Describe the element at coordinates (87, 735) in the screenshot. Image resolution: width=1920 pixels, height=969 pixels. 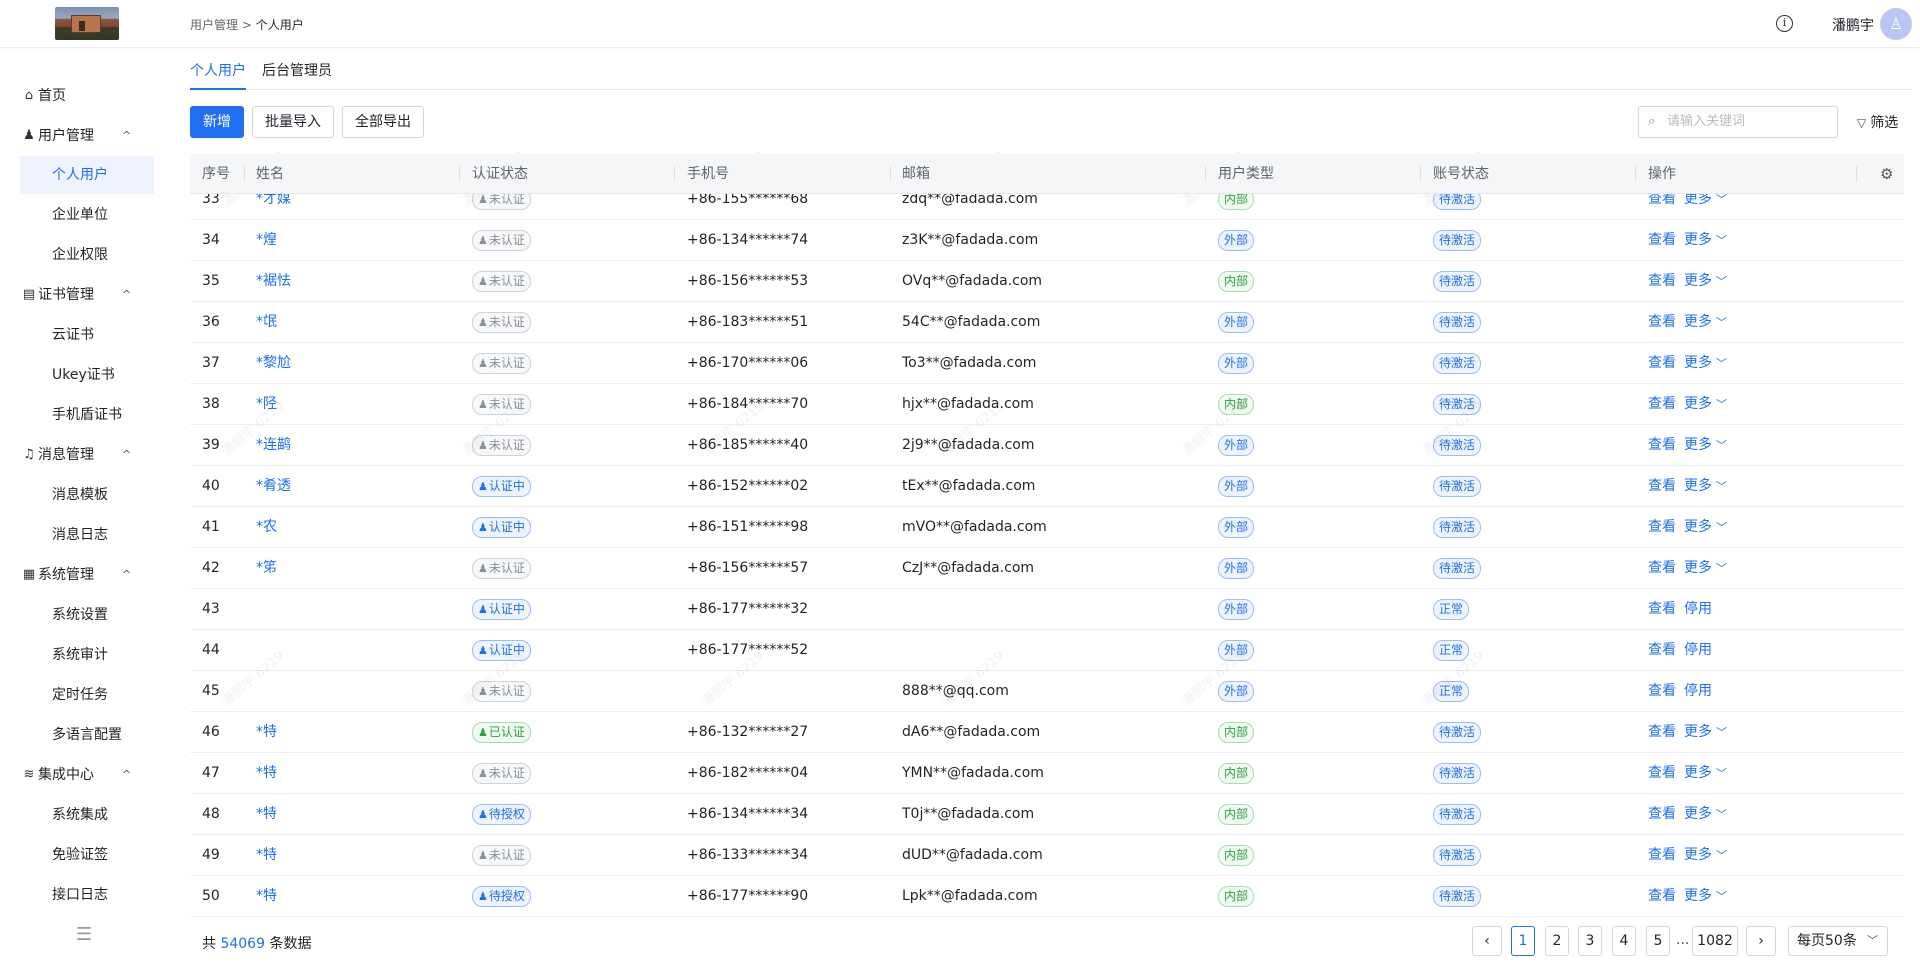
I see `sidebar-item-i18n-config: 多语言配置` at that location.